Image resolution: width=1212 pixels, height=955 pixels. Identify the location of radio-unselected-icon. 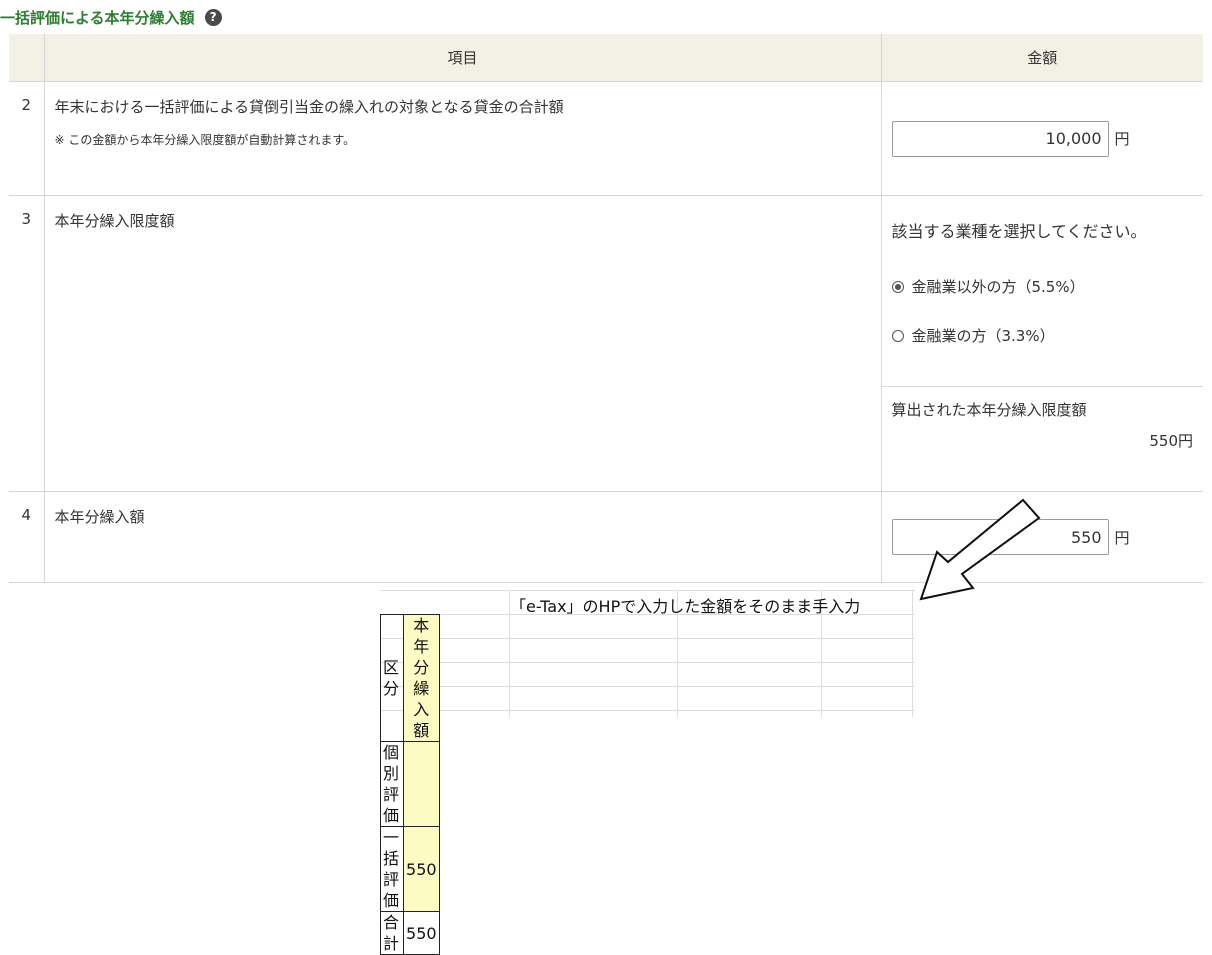
(897, 335).